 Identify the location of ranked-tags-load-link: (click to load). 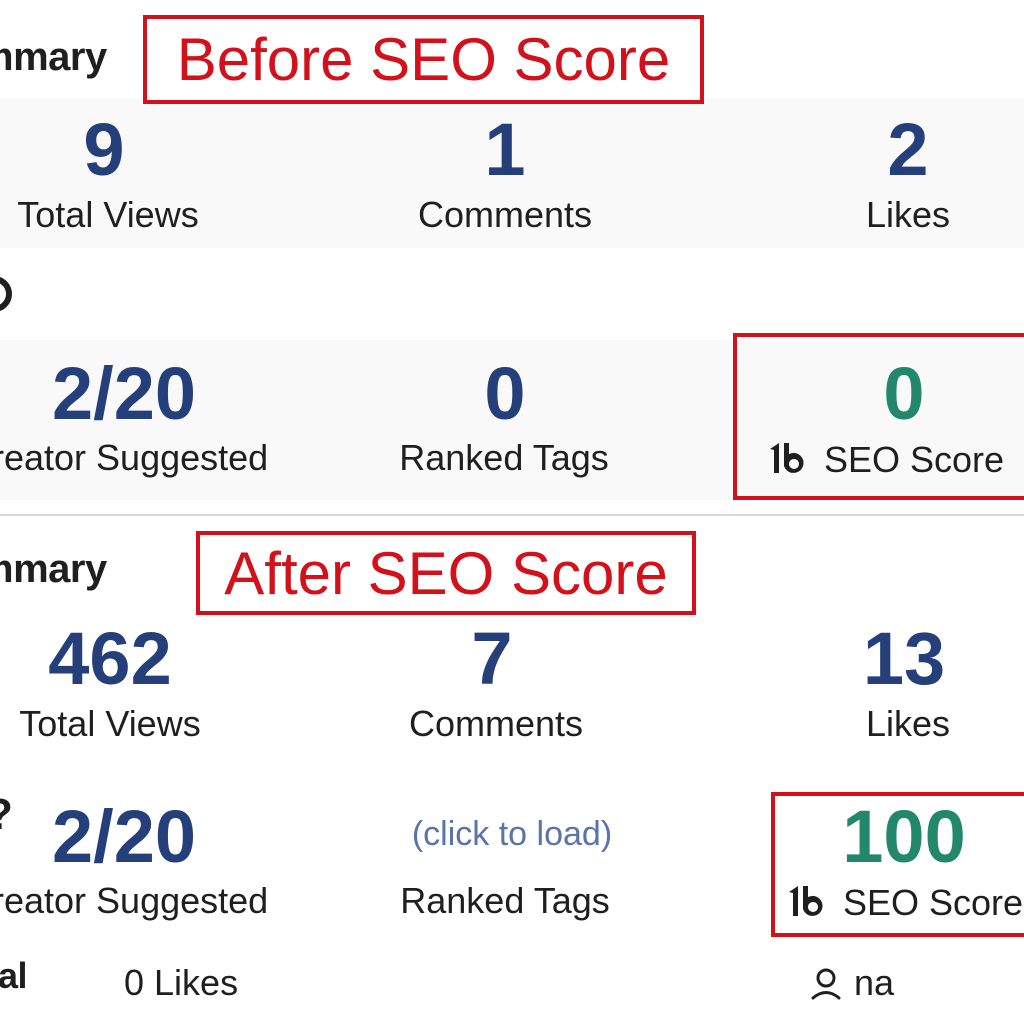
(512, 834).